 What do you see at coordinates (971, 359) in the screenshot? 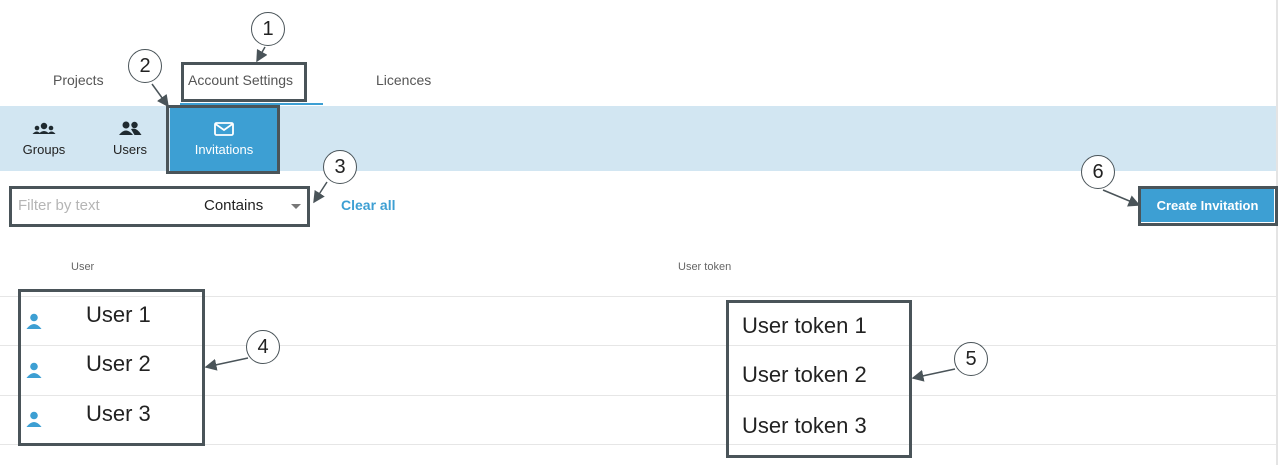
I see `annotation-marker-5: 5` at bounding box center [971, 359].